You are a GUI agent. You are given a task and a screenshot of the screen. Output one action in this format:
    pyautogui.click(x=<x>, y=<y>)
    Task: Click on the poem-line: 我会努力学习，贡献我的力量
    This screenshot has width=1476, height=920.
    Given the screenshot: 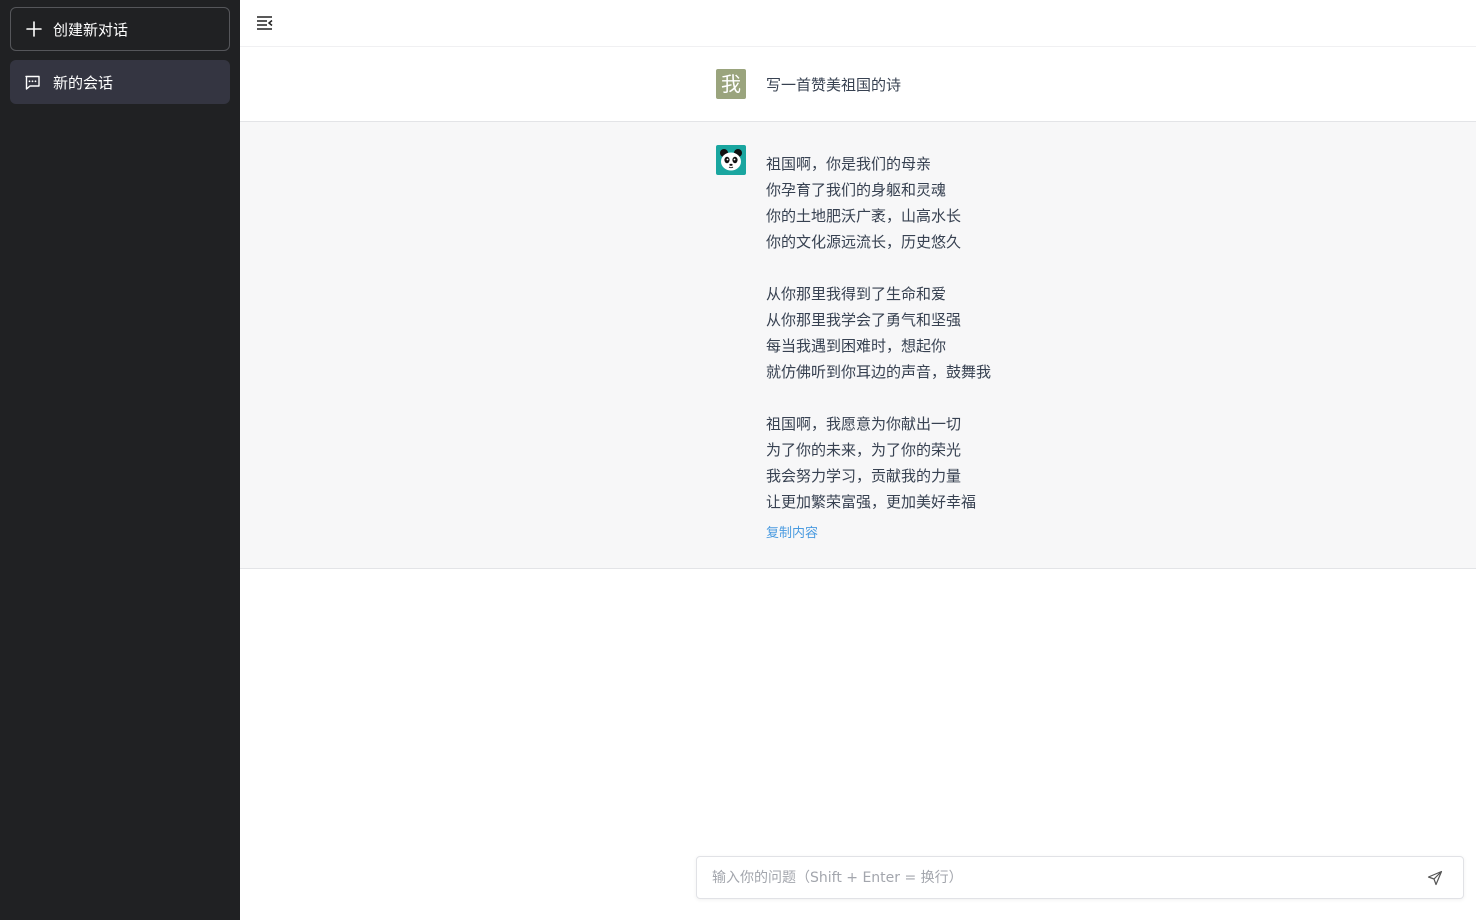 What is the action you would take?
    pyautogui.click(x=864, y=476)
    